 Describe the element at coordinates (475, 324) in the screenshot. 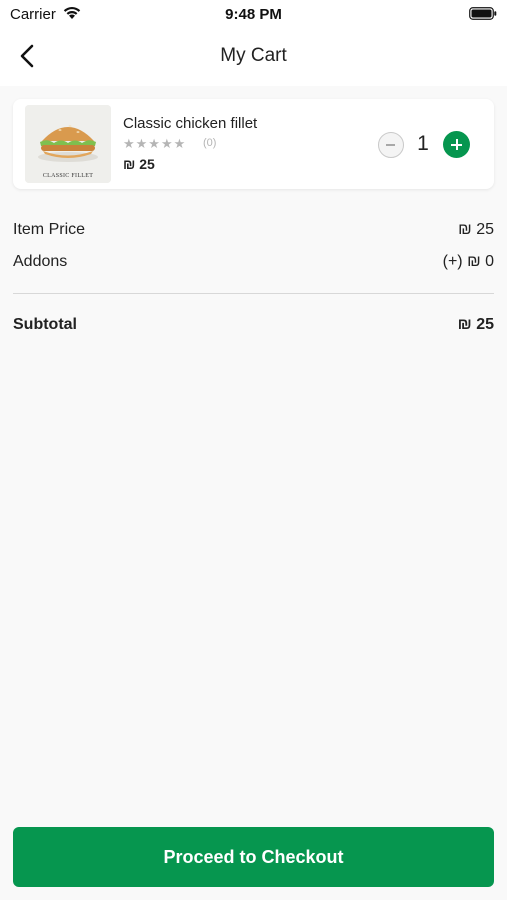

I see `subtotal-value: ₪ 25` at that location.